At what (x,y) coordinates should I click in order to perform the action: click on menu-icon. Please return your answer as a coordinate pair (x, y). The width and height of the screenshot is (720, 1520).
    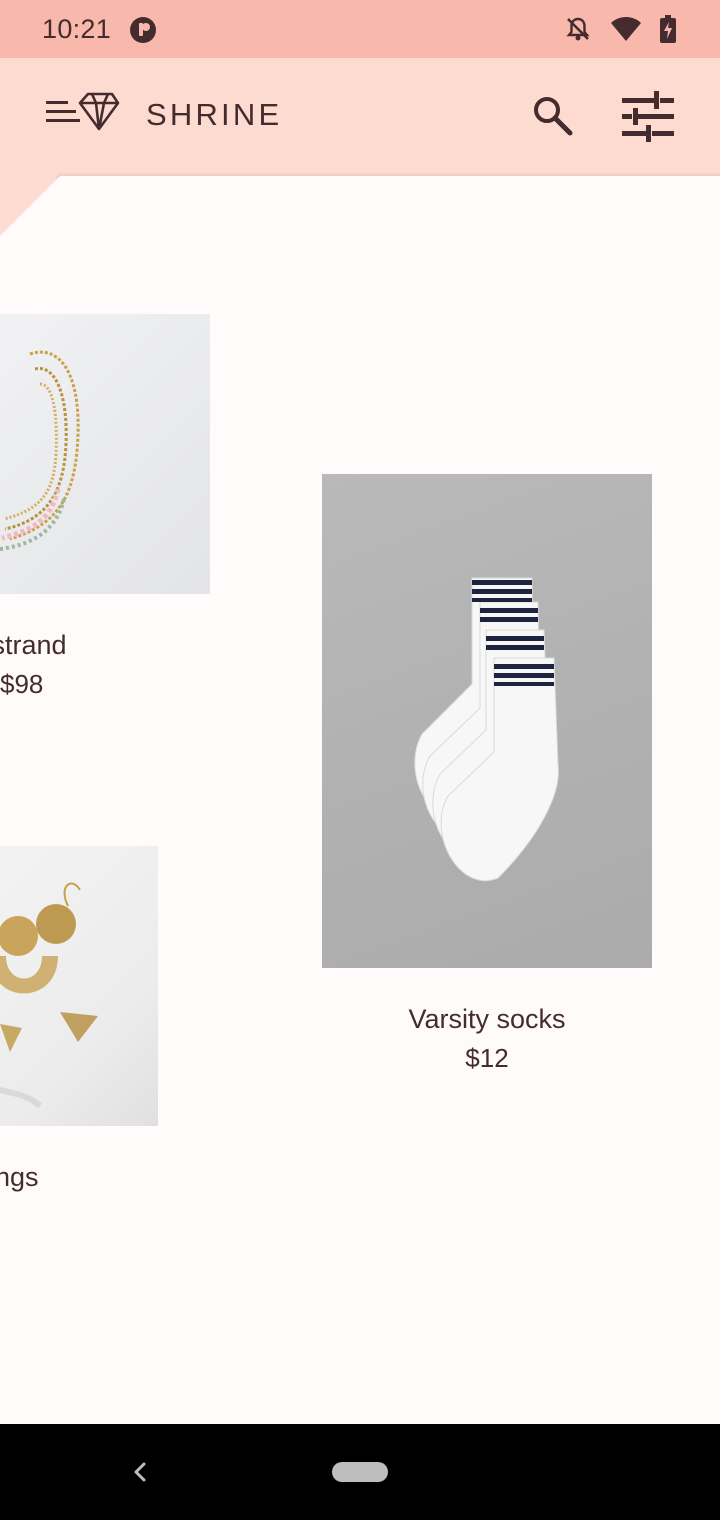
    Looking at the image, I should click on (82, 112).